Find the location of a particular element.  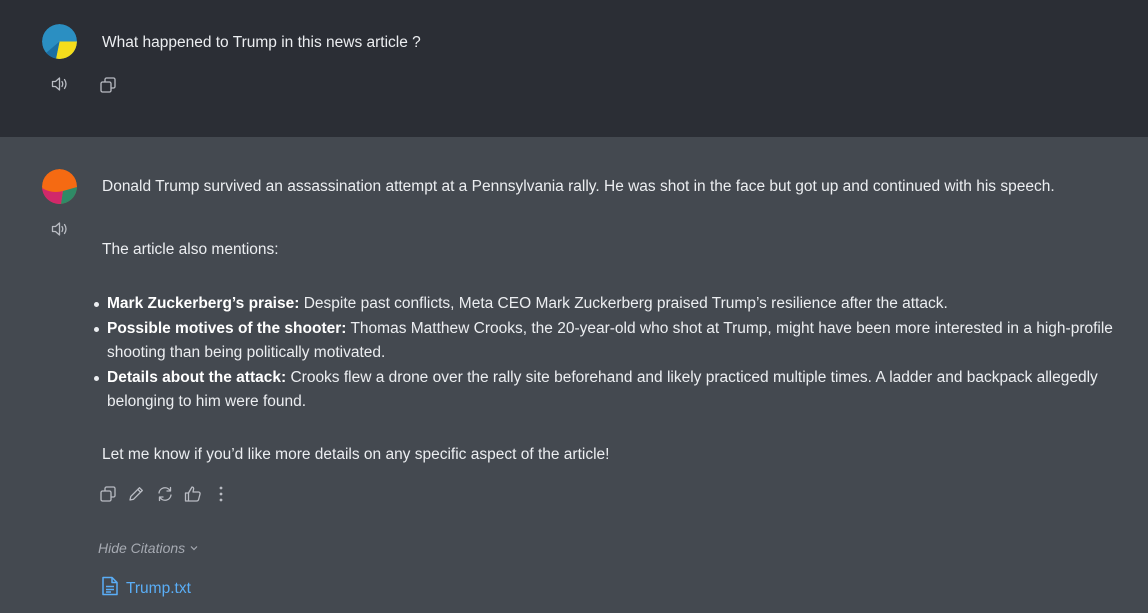

regenerate-icon is located at coordinates (165, 494).